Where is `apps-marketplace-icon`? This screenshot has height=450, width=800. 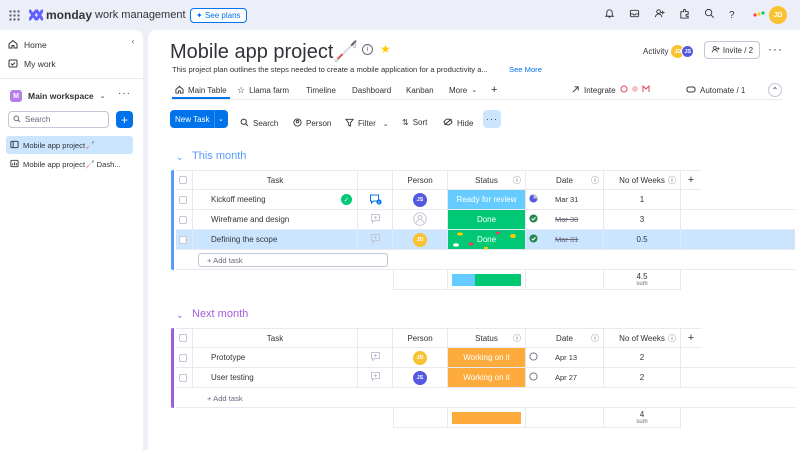
apps-marketplace-icon is located at coordinates (684, 15).